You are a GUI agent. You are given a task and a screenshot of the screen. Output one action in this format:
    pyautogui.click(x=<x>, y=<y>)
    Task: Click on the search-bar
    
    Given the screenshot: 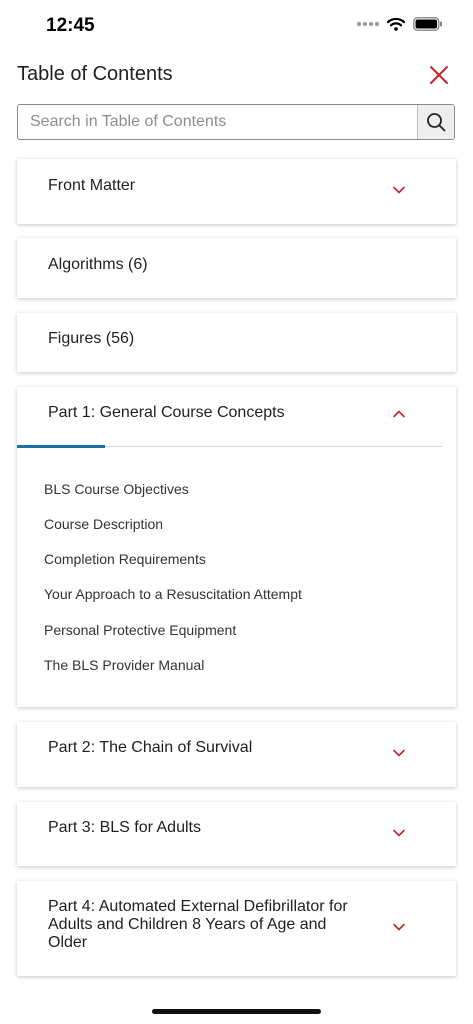 What is the action you would take?
    pyautogui.click(x=236, y=122)
    